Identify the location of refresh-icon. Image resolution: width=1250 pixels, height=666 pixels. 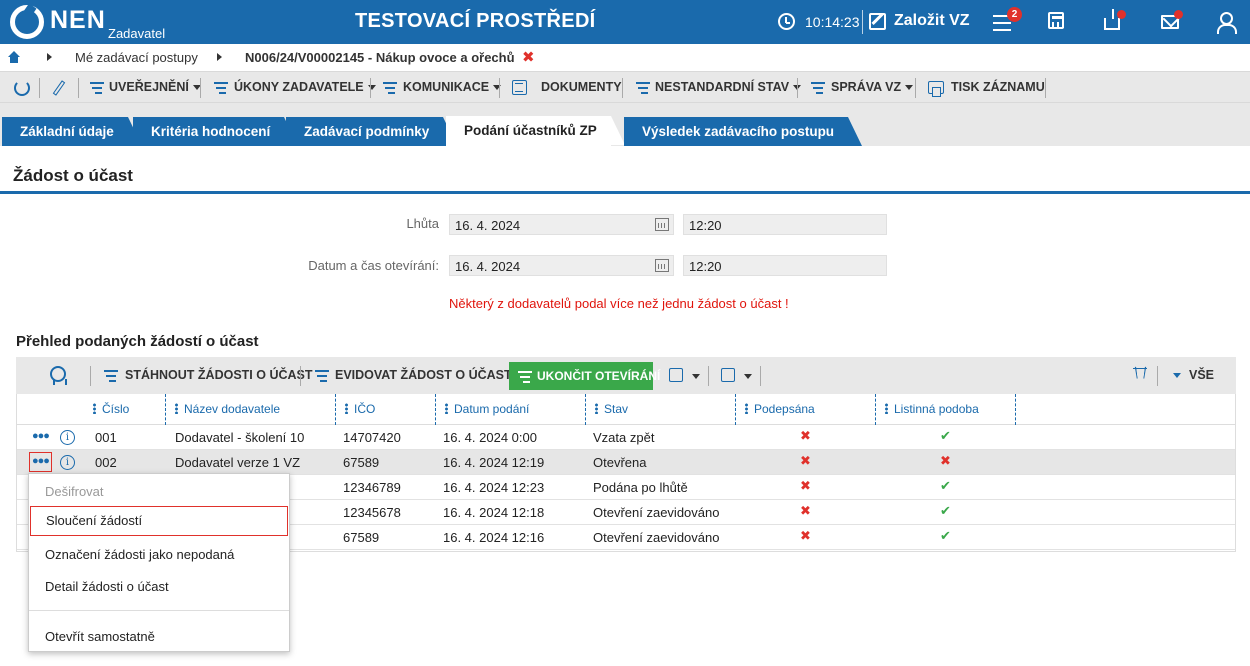
(22, 88).